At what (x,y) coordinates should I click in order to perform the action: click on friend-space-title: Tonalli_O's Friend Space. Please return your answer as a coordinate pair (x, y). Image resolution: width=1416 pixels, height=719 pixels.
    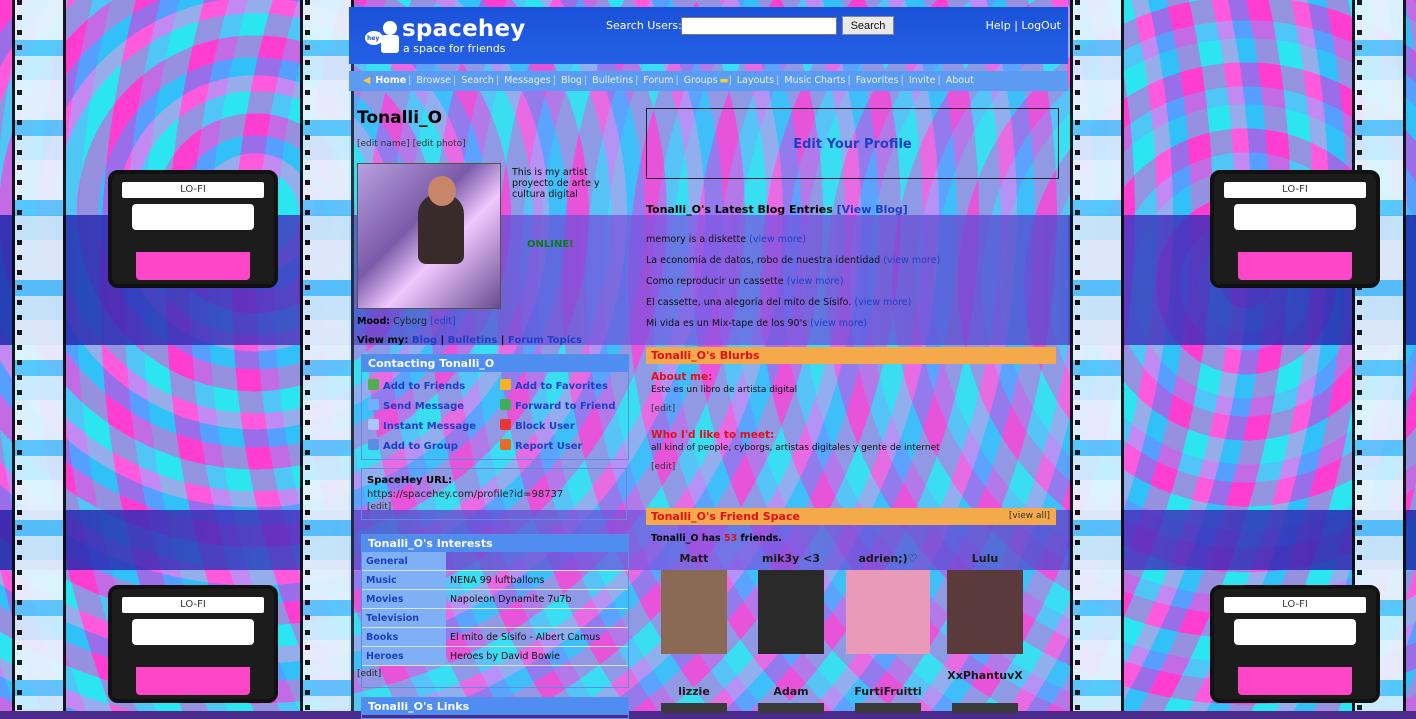
    Looking at the image, I should click on (725, 516).